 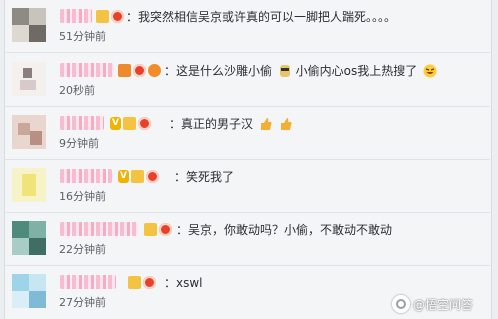 What do you see at coordinates (261, 17) in the screenshot?
I see `comment-text: ：我突然相信吴京或许真的可以一脚把人踹死。。。。` at bounding box center [261, 17].